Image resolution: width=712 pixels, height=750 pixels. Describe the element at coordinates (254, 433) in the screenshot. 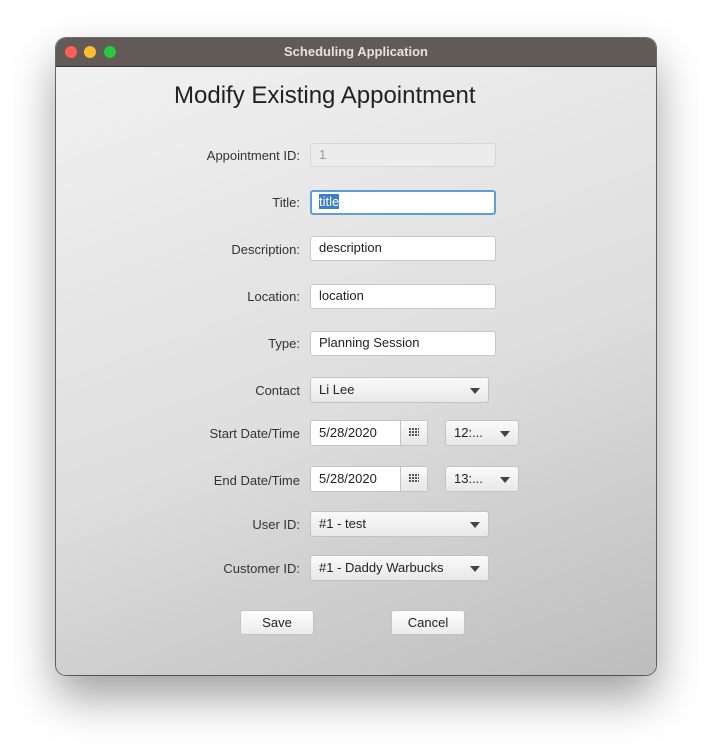

I see `start-datetime-label: Start Date/Time` at that location.